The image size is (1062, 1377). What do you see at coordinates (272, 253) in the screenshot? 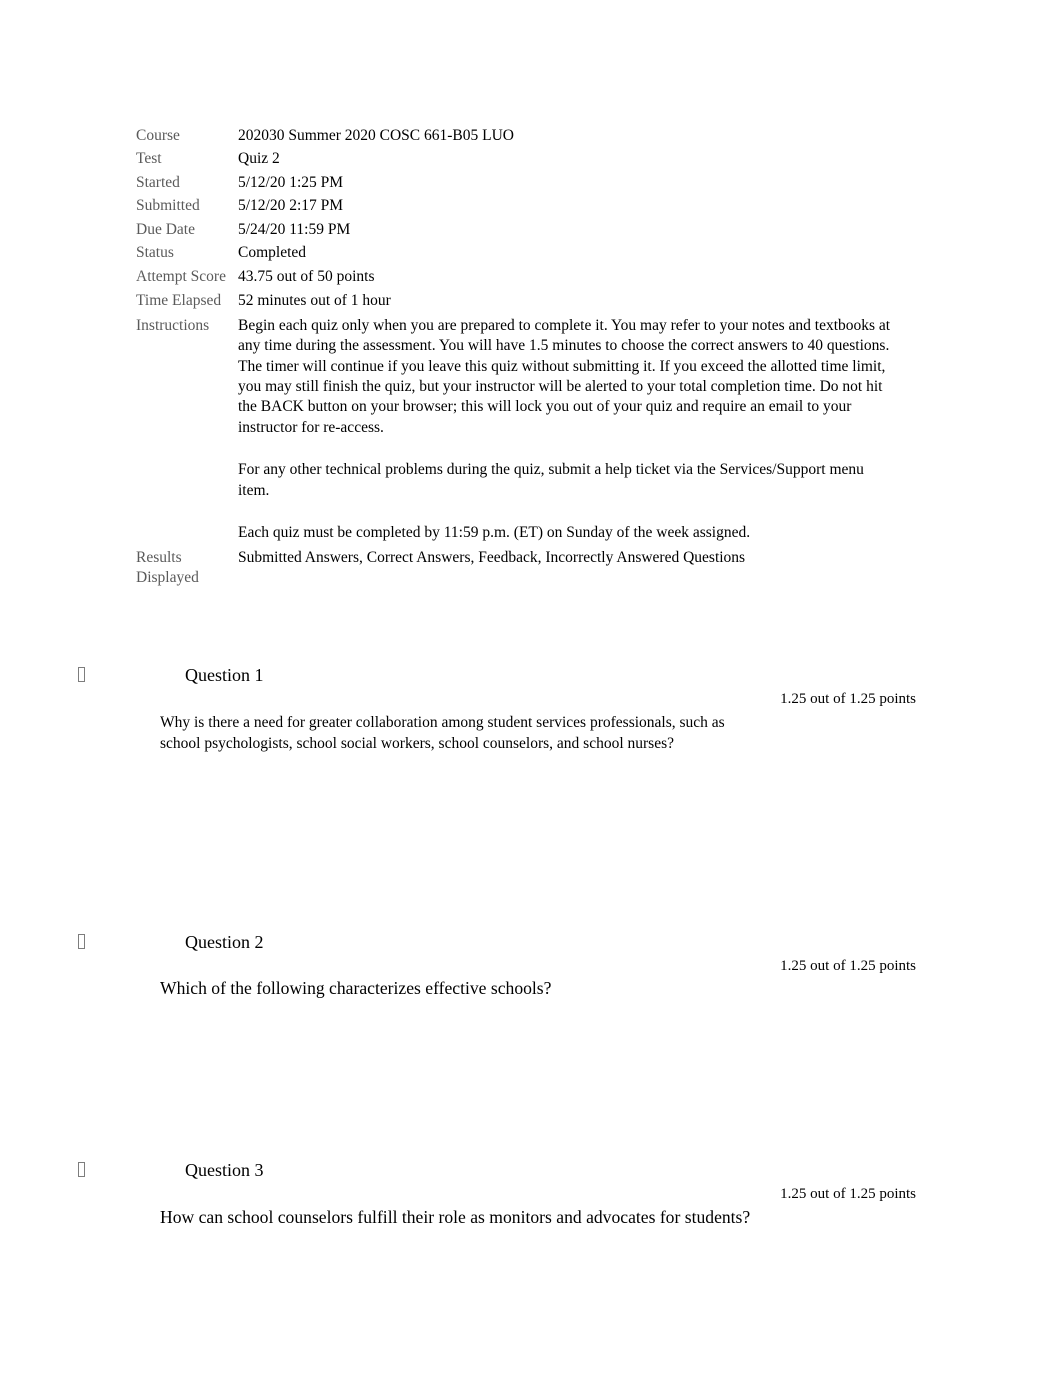
I see `summary-value-status: Completed` at bounding box center [272, 253].